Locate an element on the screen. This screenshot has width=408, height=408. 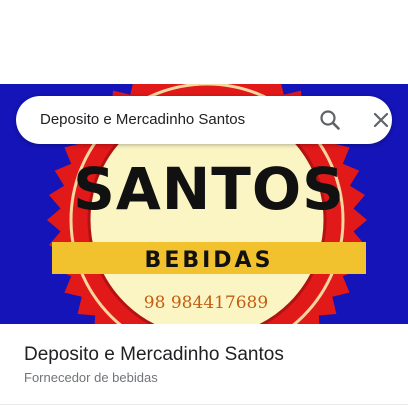
close-icon is located at coordinates (381, 120).